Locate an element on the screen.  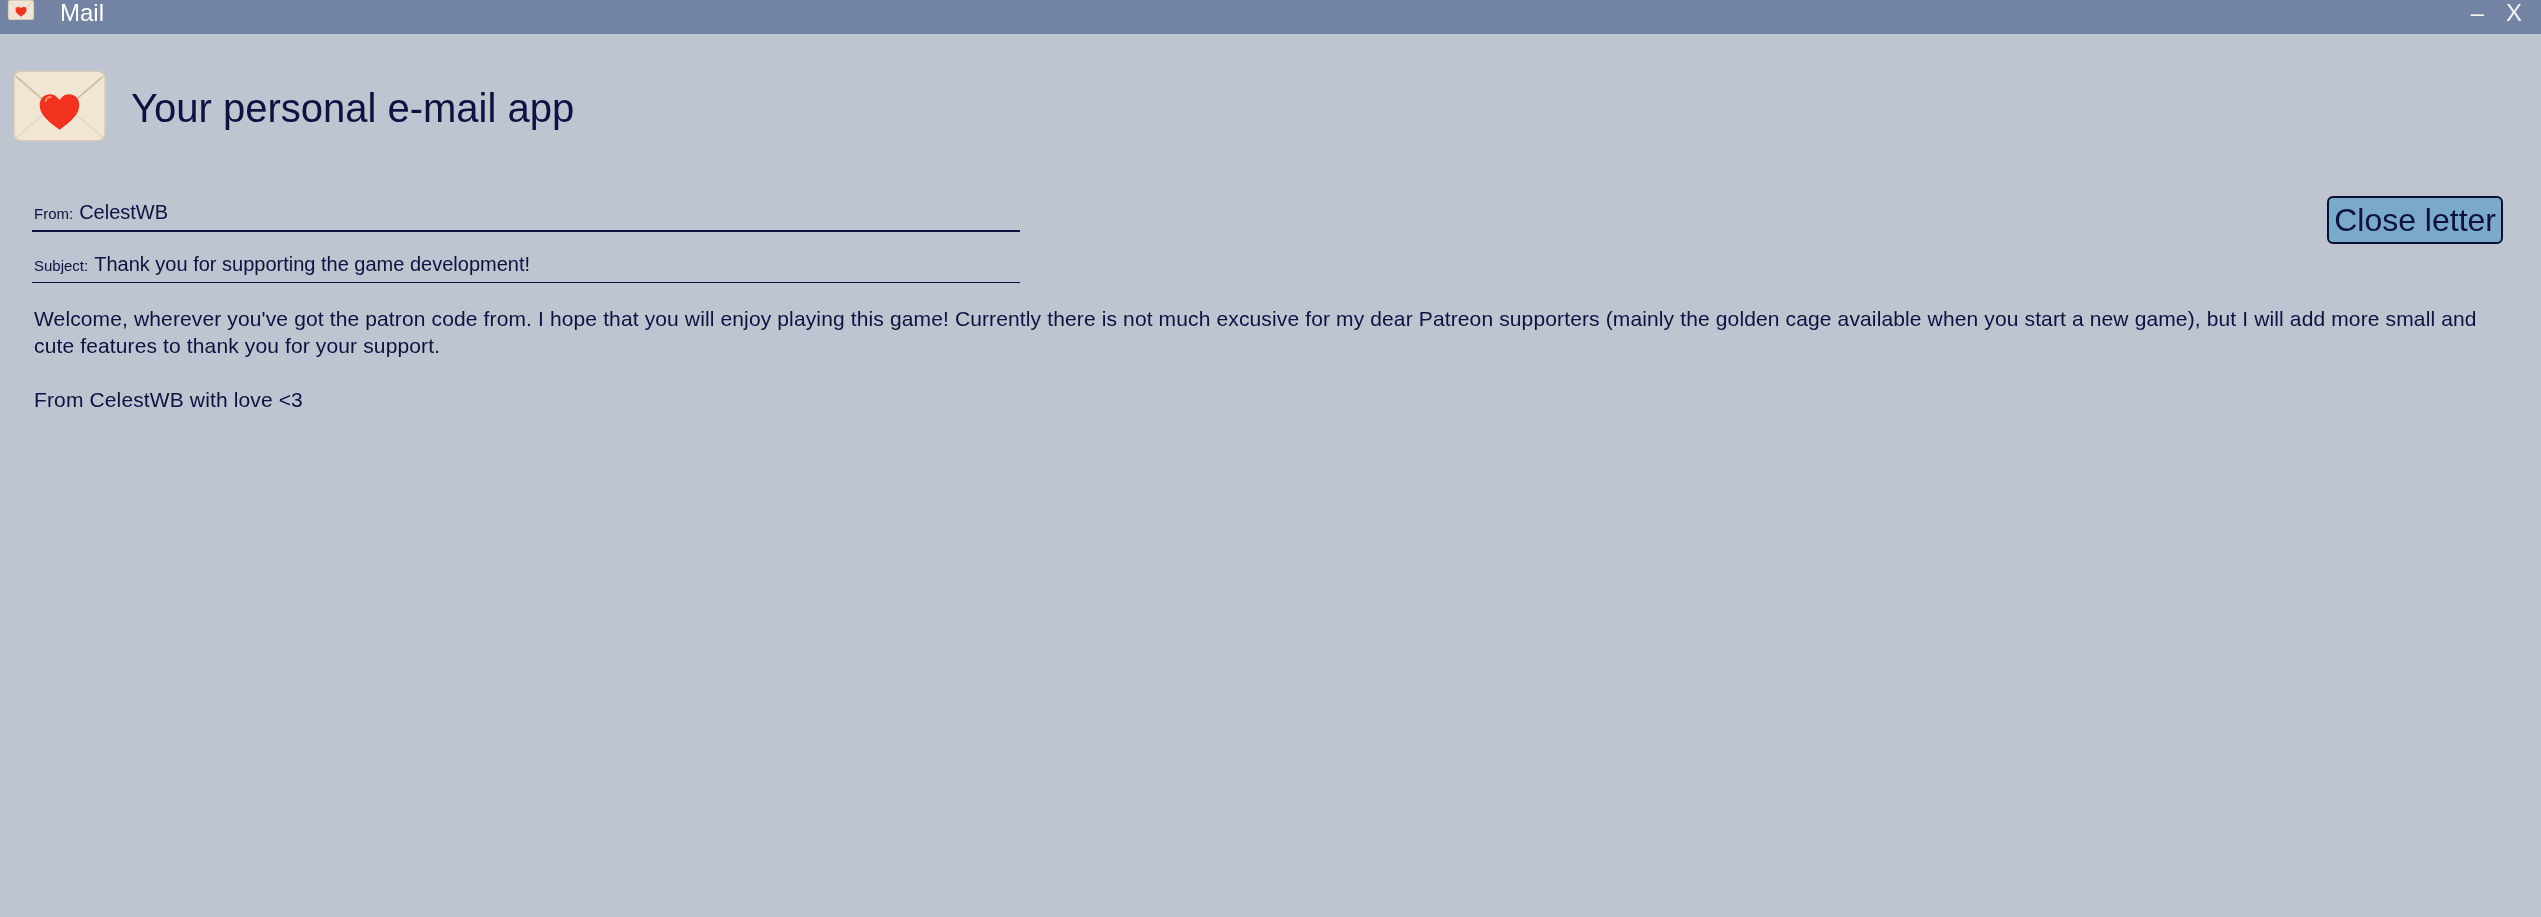
field-value: Thank you for supporting the game development! is located at coordinates (312, 264).